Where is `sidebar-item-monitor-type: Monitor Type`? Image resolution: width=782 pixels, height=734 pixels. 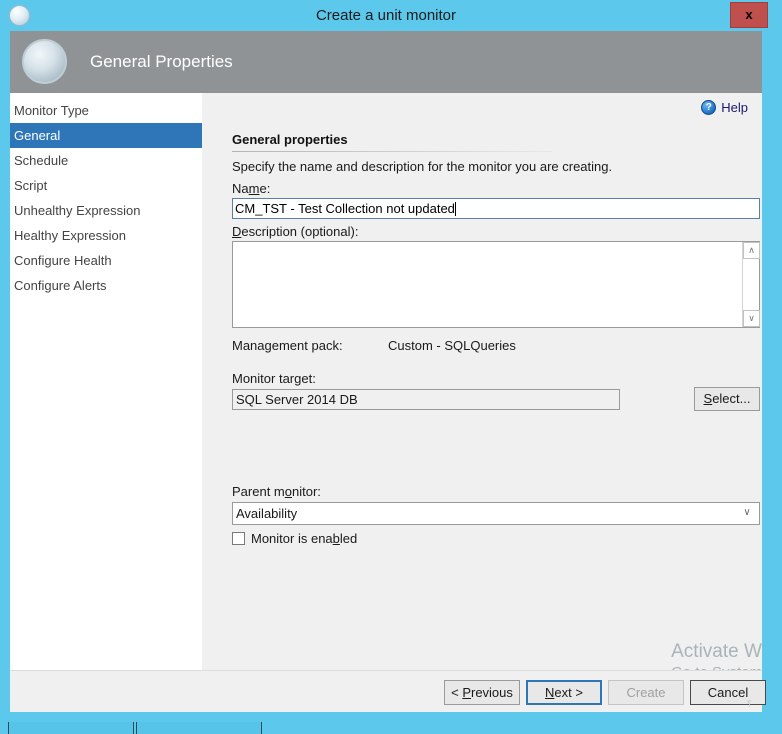 sidebar-item-monitor-type: Monitor Type is located at coordinates (106, 110).